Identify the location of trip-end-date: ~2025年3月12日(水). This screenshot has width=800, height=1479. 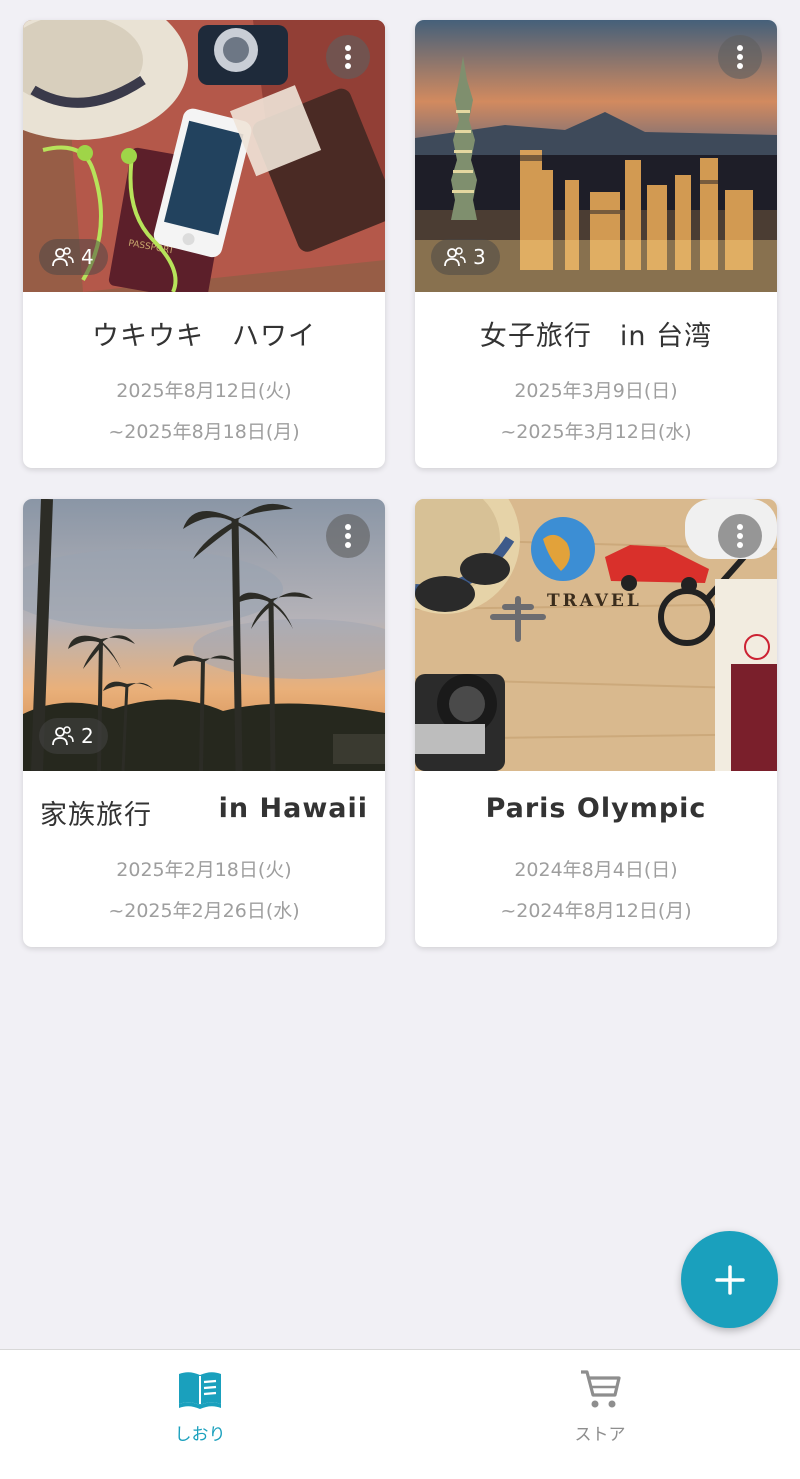
(596, 432).